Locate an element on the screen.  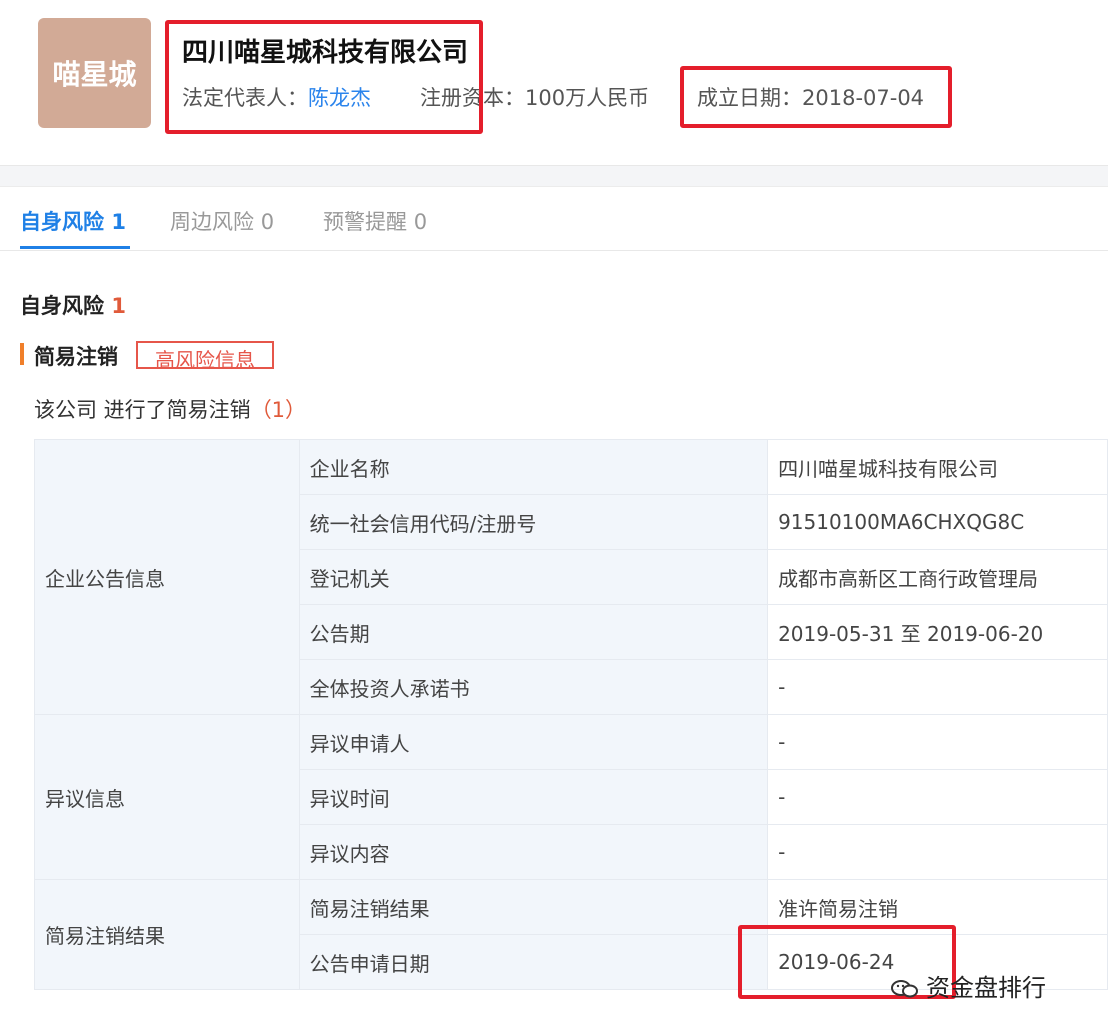
active-tab-underline is located at coordinates (75, 247).